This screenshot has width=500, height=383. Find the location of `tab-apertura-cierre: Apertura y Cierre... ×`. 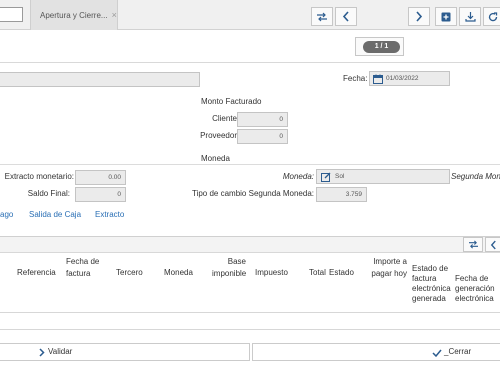

tab-apertura-cierre: Apertura y Cierre... × is located at coordinates (74, 15).